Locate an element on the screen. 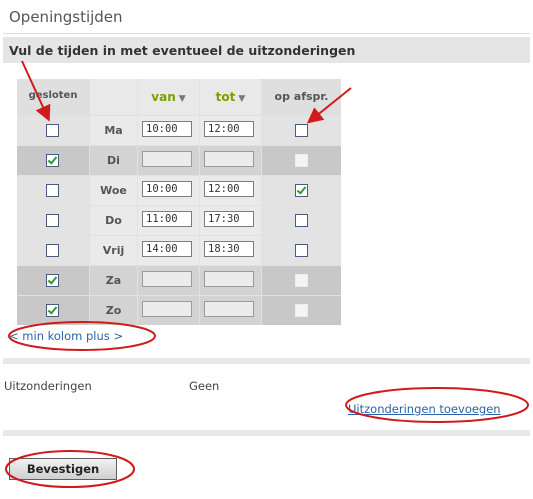 This screenshot has height=499, width=533. day-label: Ma is located at coordinates (113, 130).